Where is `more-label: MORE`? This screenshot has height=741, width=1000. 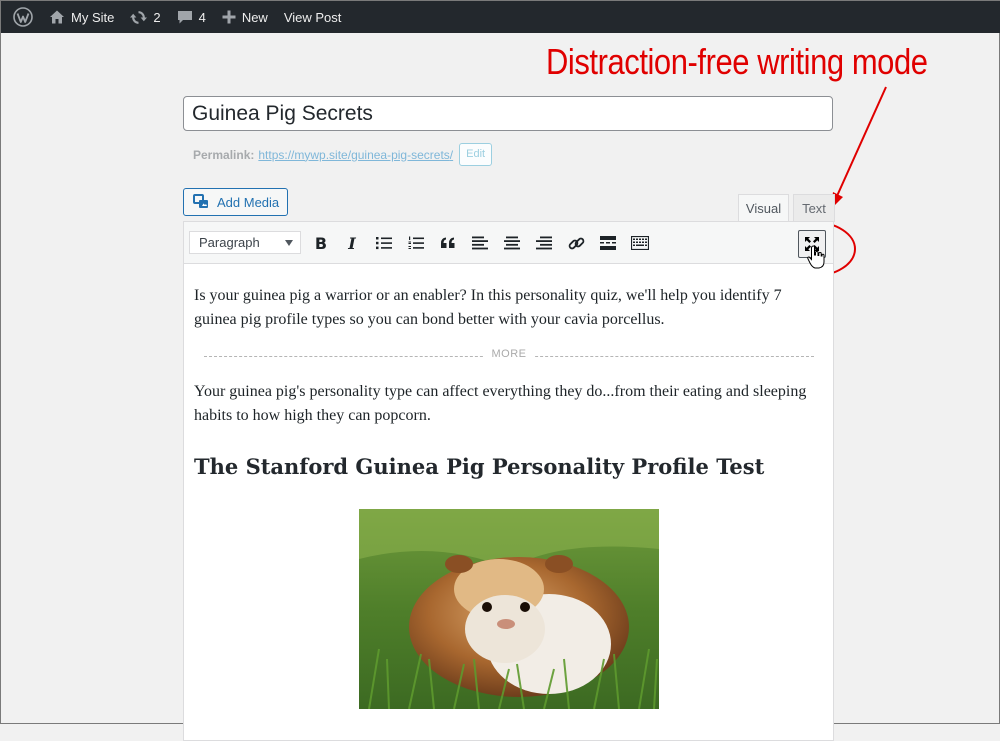 more-label: MORE is located at coordinates (509, 354).